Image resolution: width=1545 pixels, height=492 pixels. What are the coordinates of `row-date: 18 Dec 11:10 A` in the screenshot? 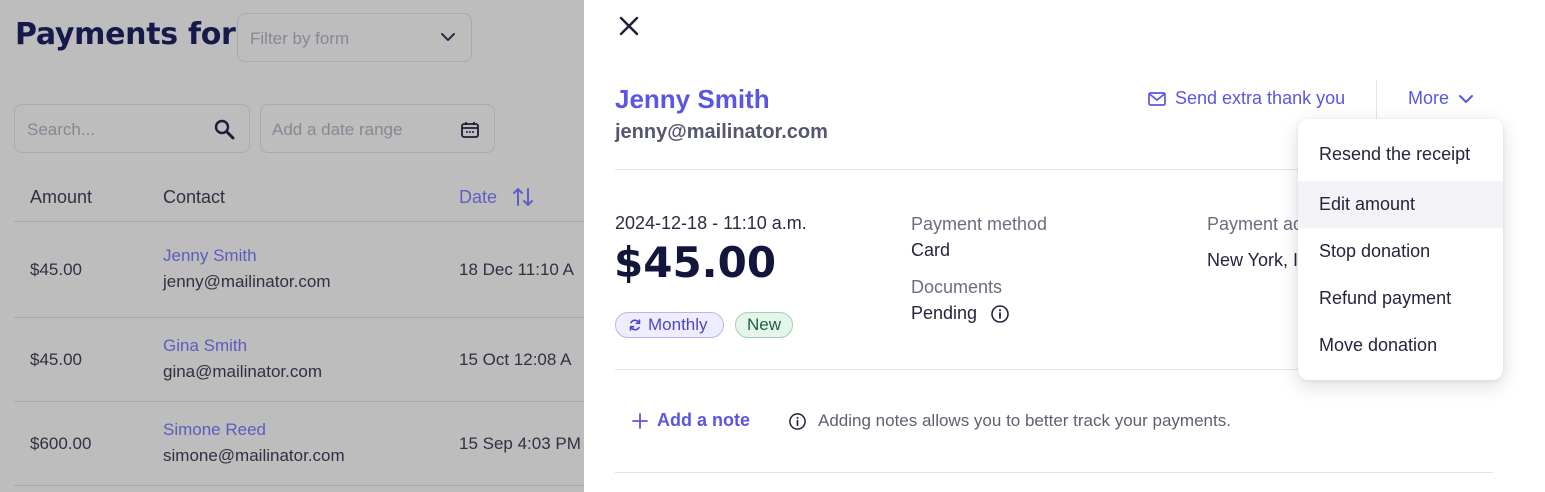 It's located at (516, 269).